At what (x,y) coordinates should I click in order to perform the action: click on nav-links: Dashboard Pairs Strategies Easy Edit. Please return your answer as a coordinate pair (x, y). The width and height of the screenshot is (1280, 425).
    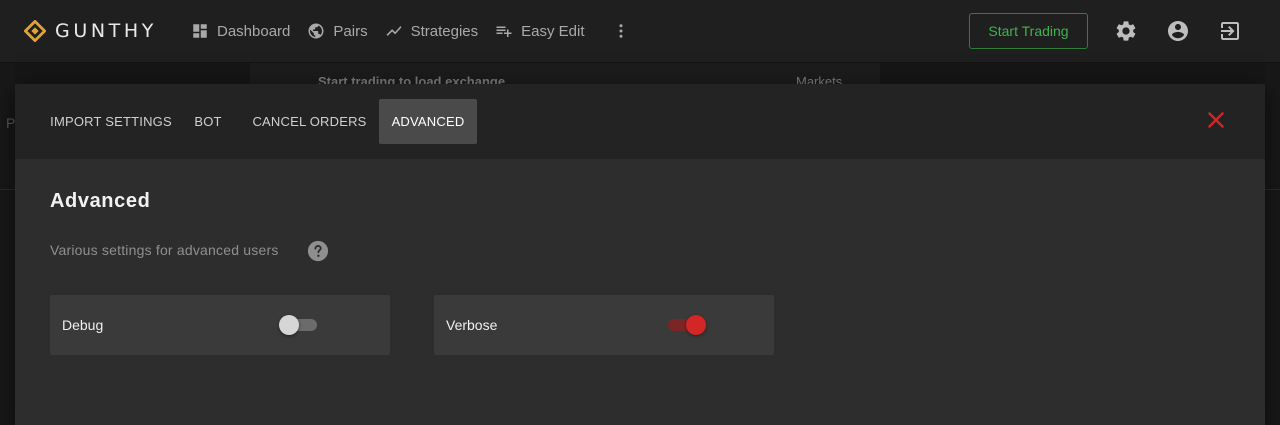
    Looking at the image, I should click on (410, 31).